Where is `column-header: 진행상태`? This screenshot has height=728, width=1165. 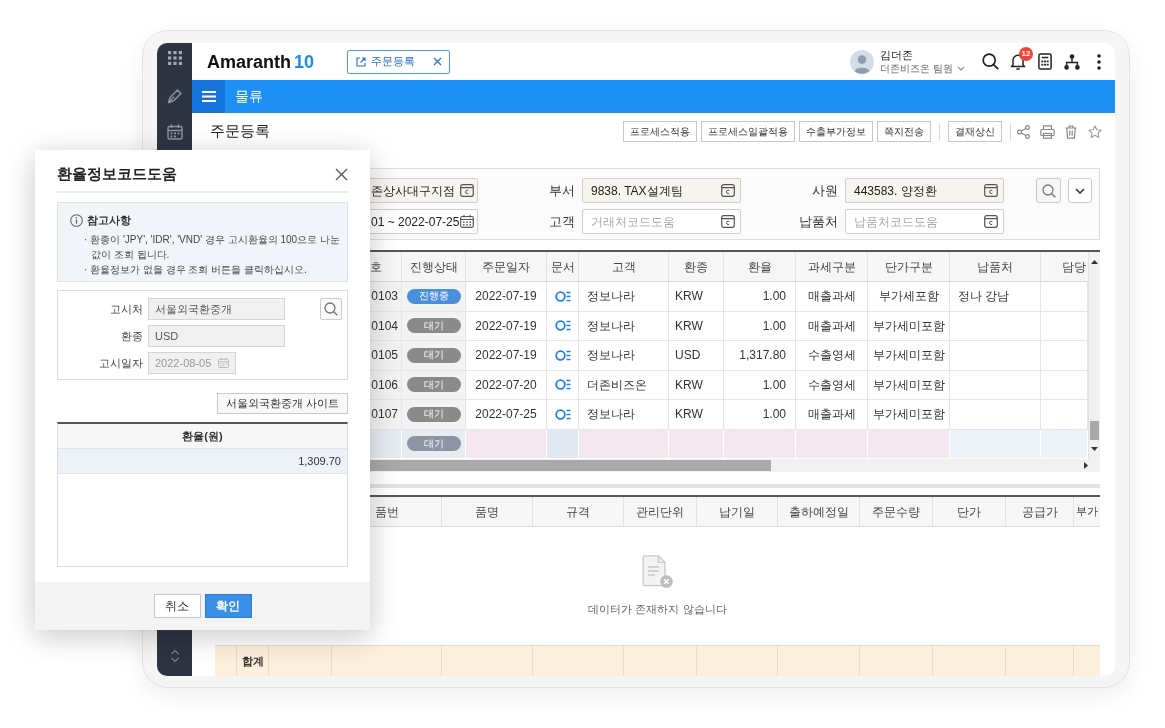 column-header: 진행상태 is located at coordinates (434, 266).